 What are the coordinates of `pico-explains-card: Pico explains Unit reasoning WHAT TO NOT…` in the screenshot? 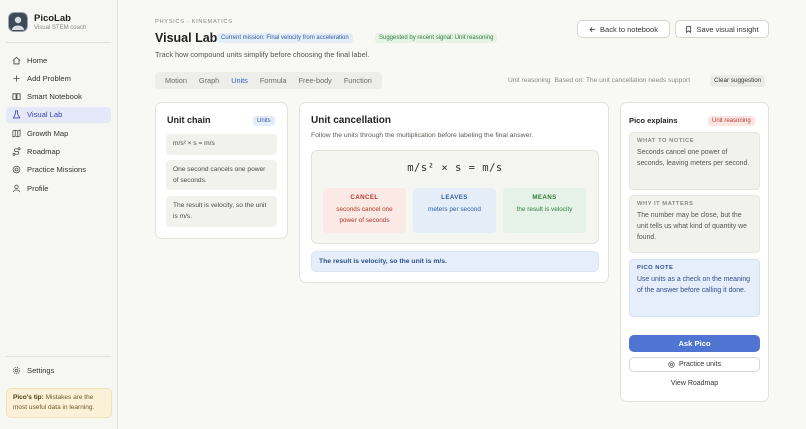 It's located at (694, 252).